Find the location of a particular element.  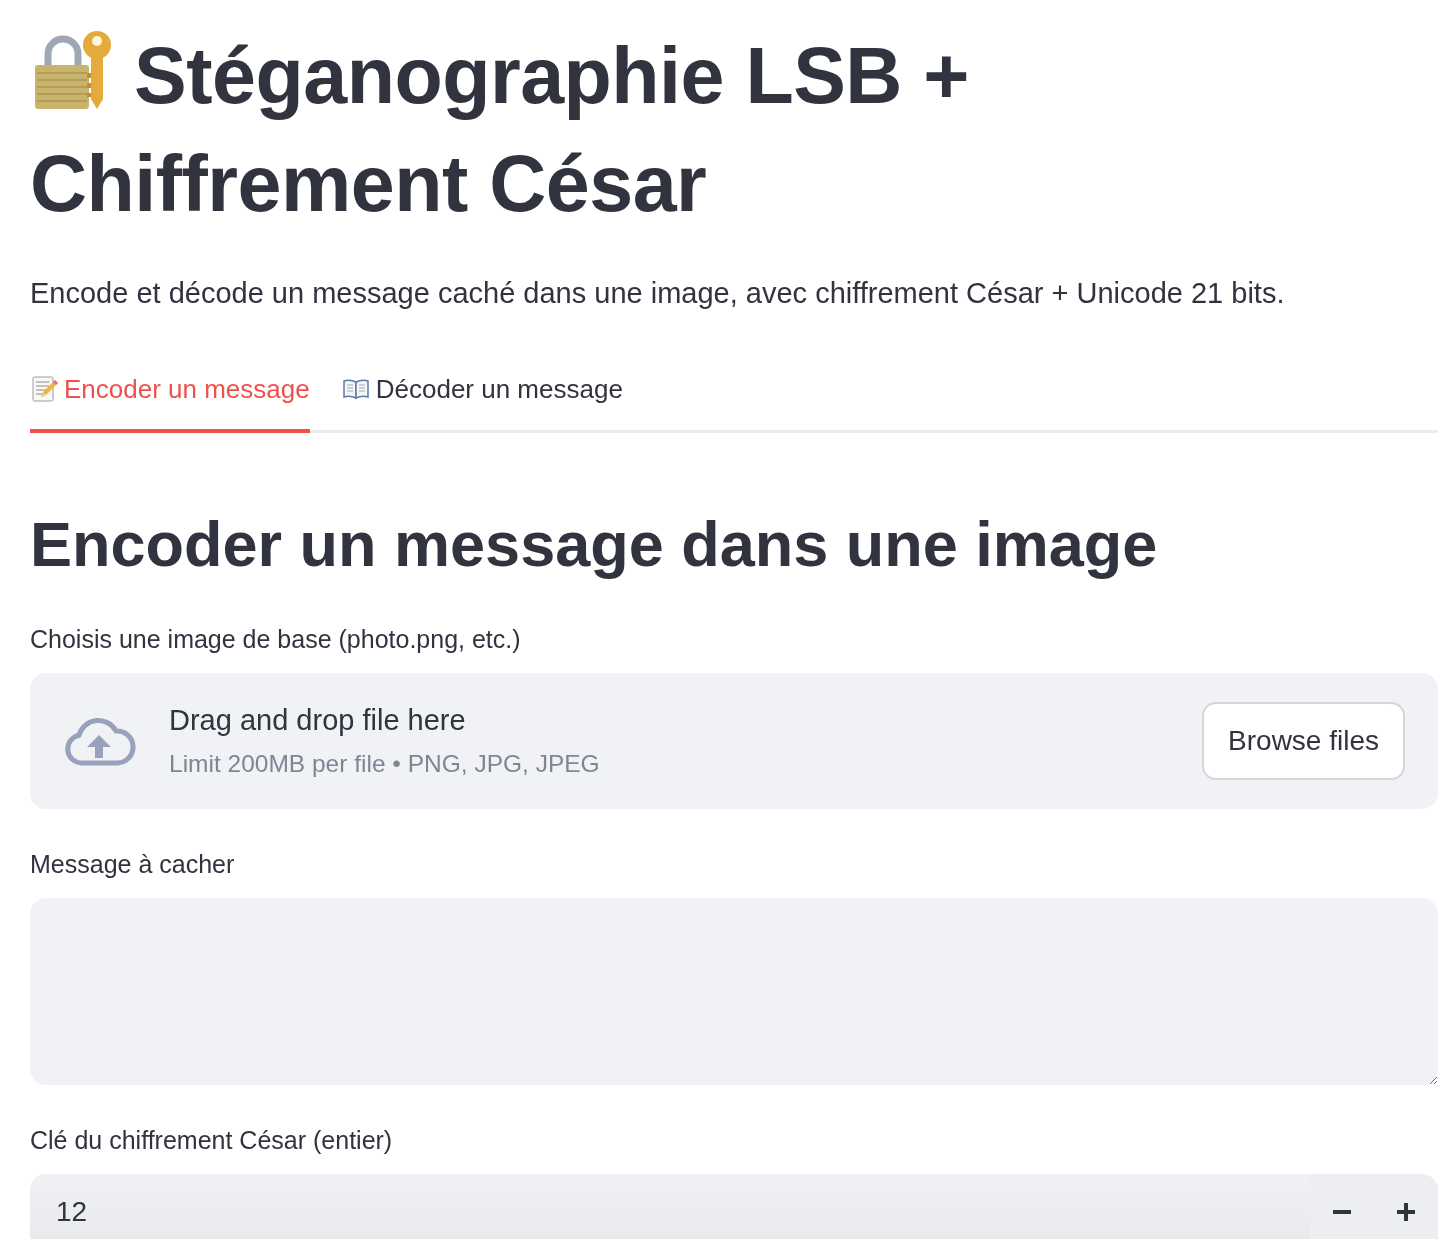

field-label: Choisis une image de base (photo.png, etc.) is located at coordinates (276, 639).